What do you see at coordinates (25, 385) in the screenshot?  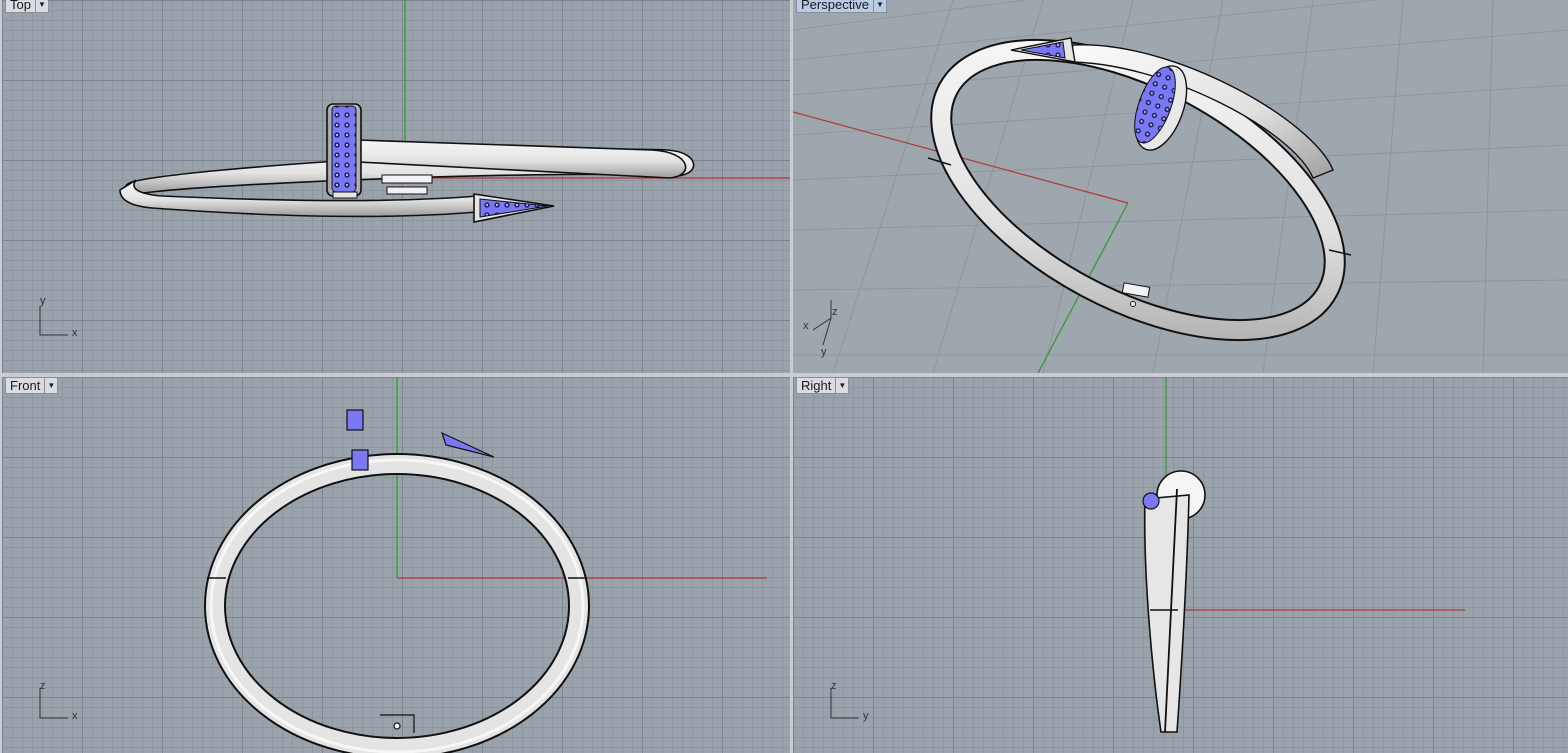 I see `viewport-title: Front` at bounding box center [25, 385].